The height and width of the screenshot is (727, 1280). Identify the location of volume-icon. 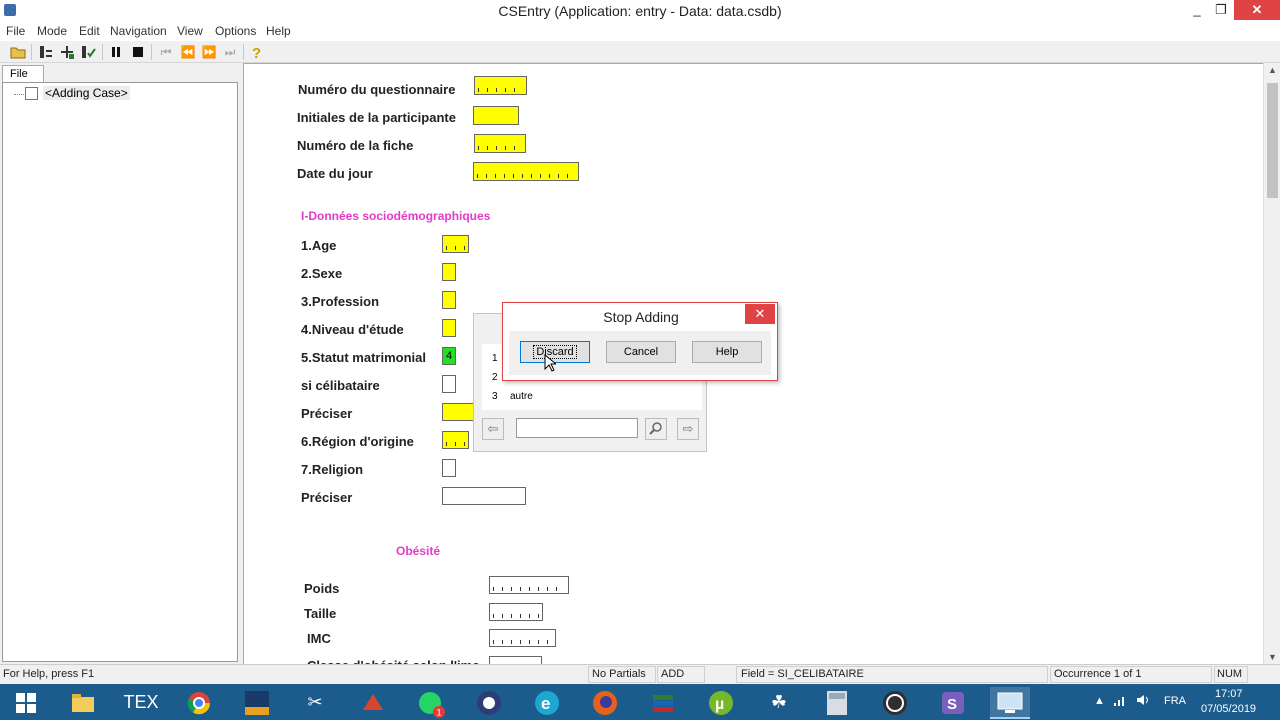
(1144, 701).